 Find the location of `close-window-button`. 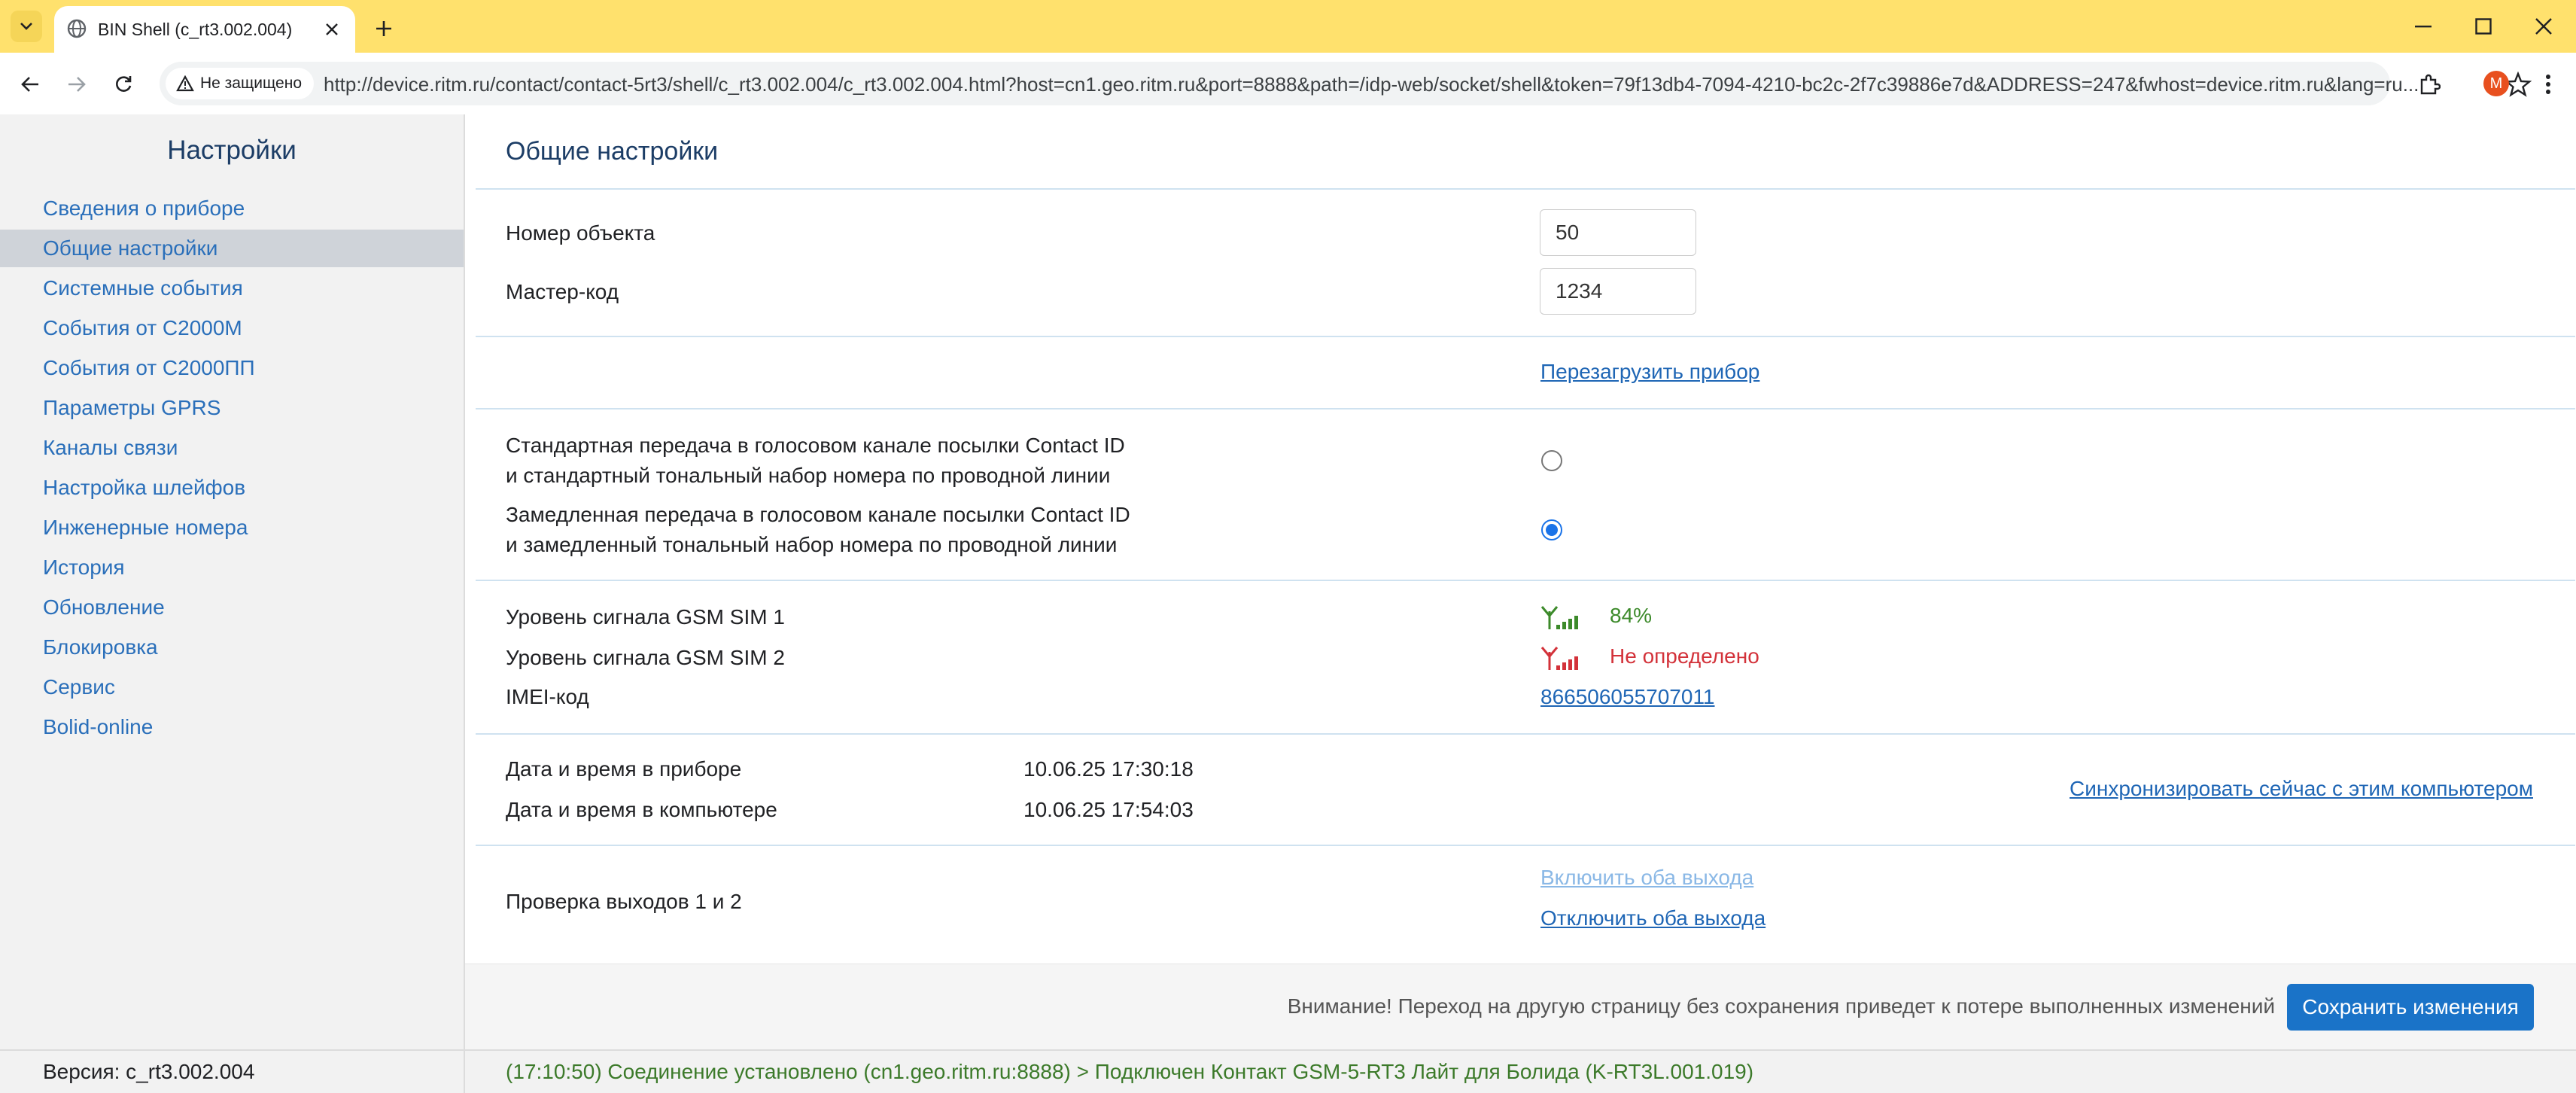

close-window-button is located at coordinates (2544, 26).